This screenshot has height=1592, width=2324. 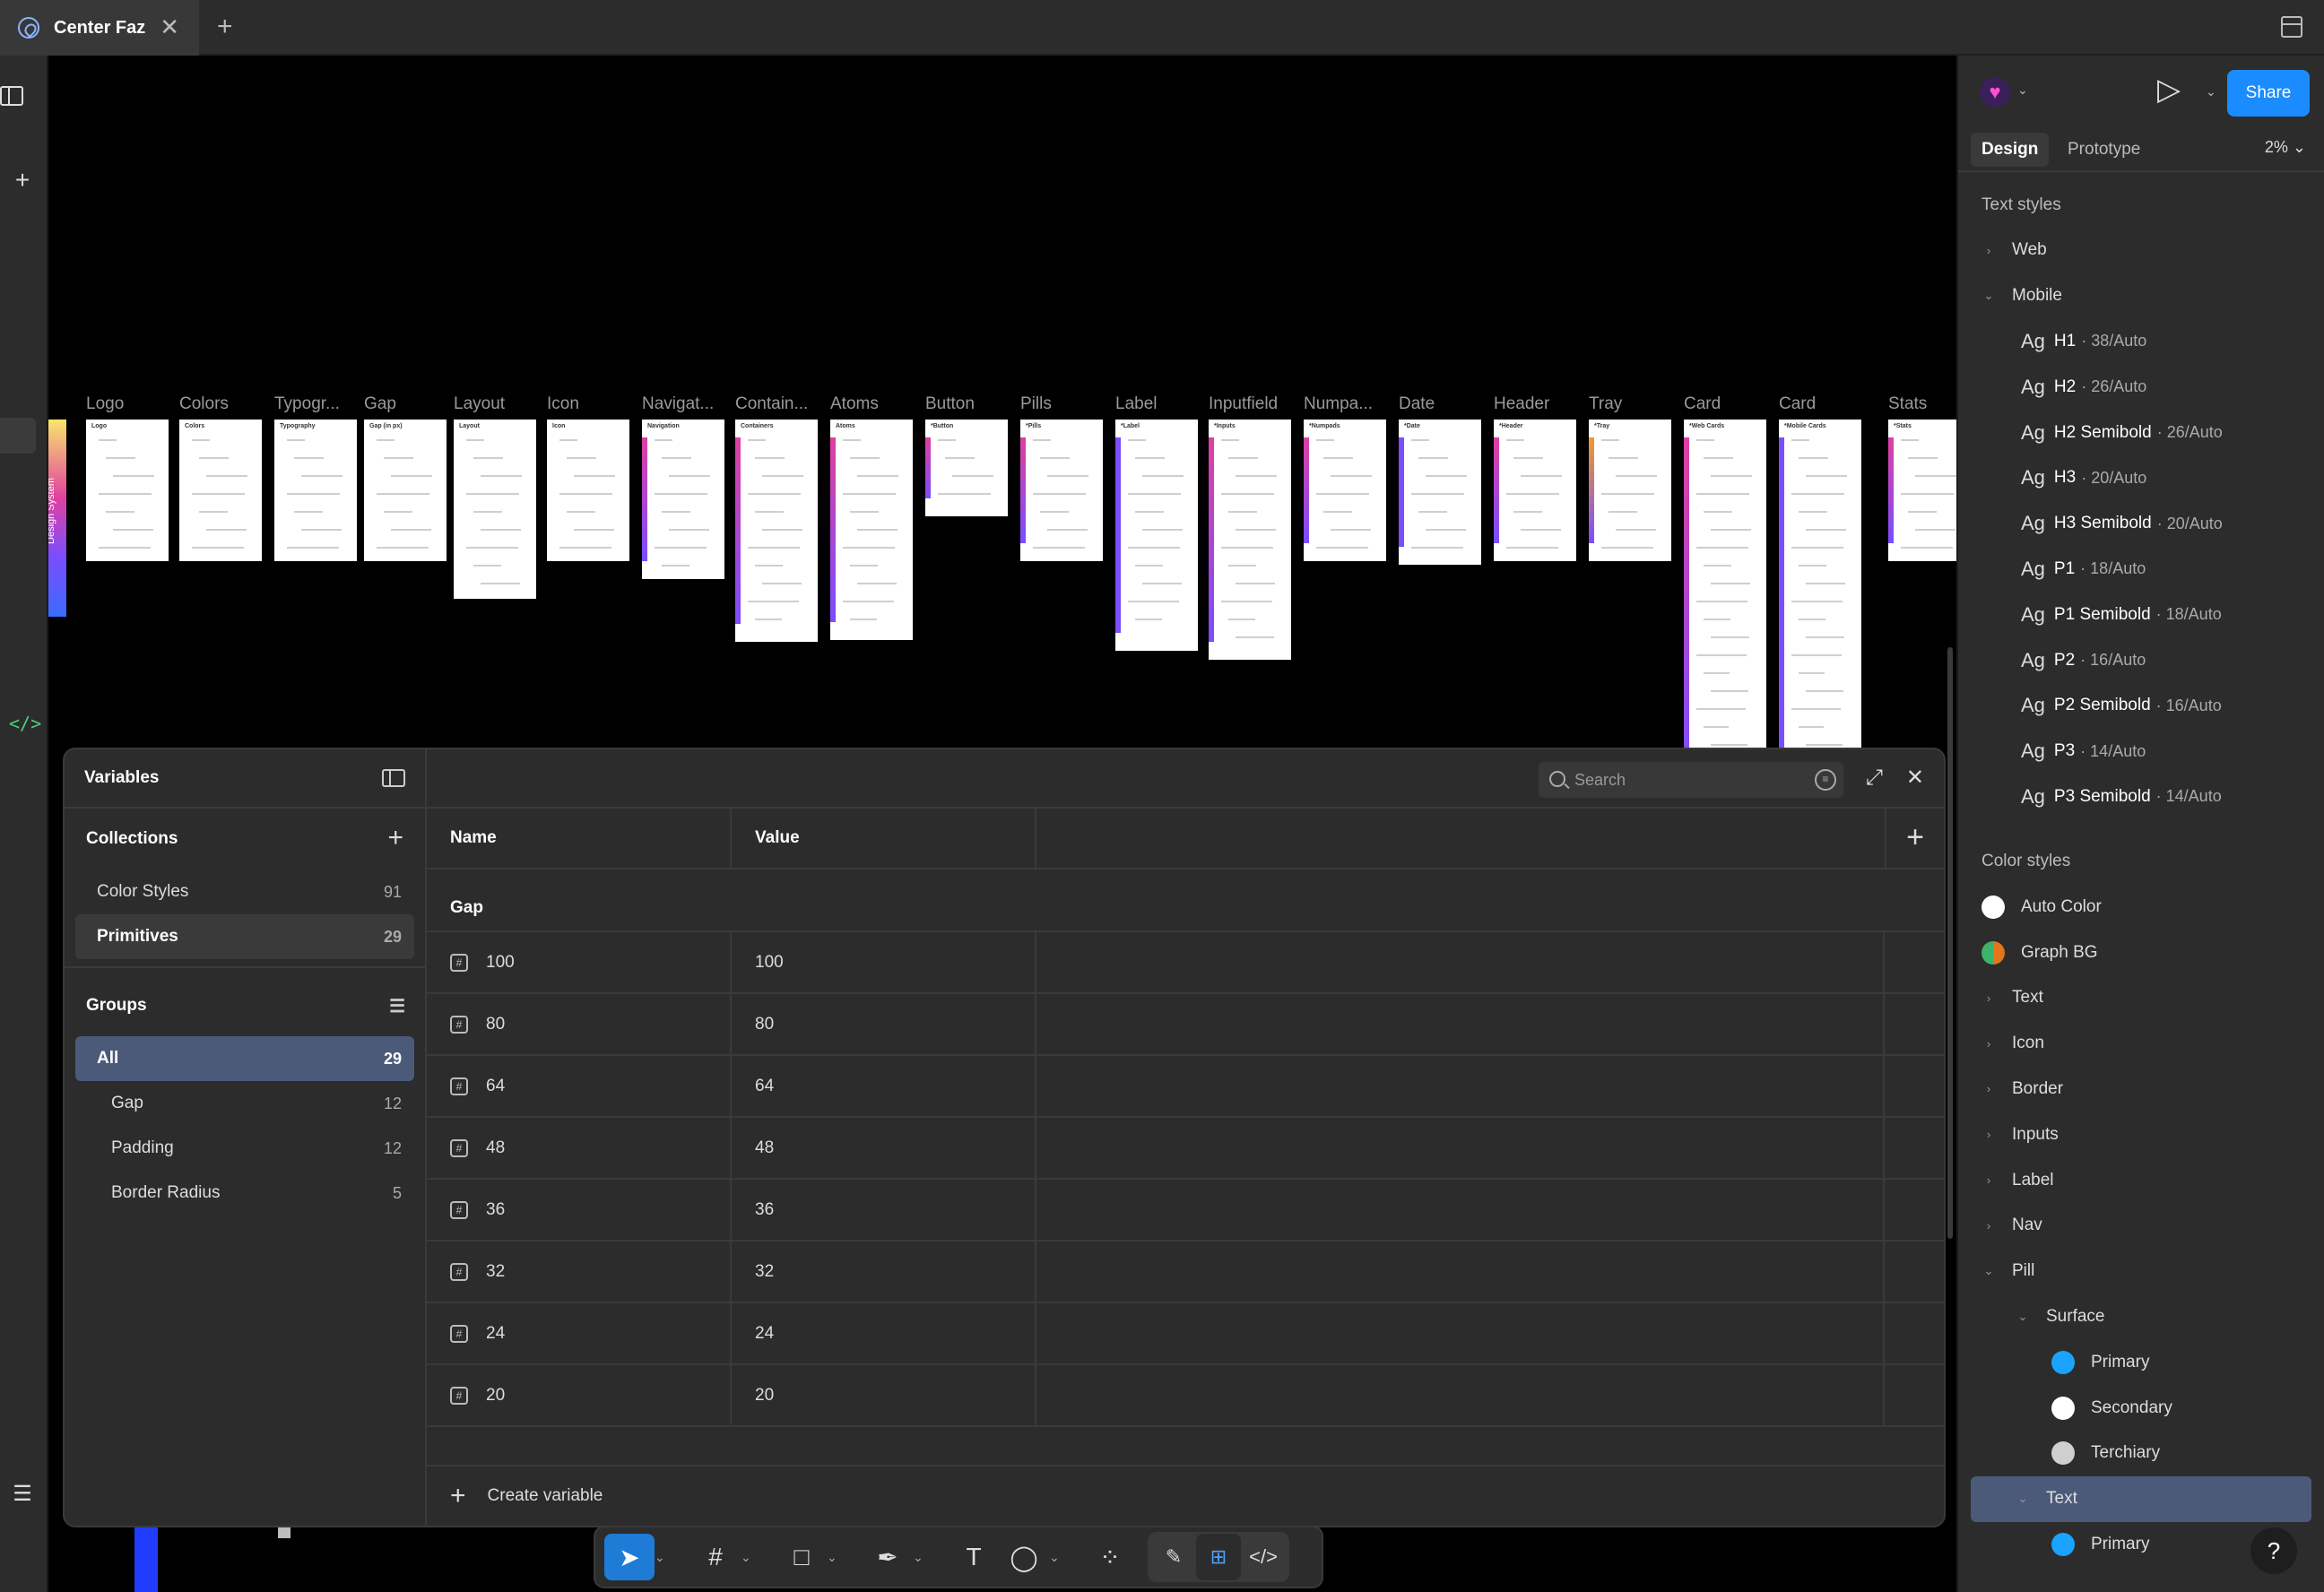 I want to click on text-style-item: Ag P3 Semibold · 14/Auto, so click(x=2141, y=797).